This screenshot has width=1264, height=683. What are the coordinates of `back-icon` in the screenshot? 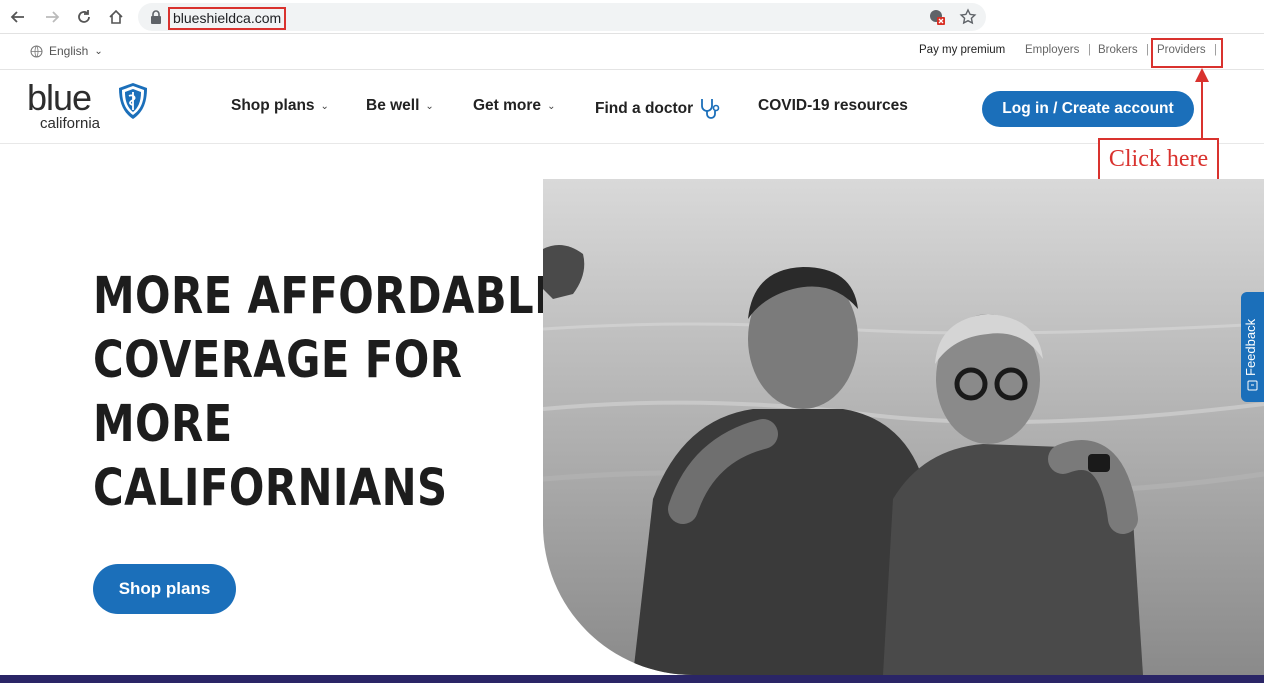 It's located at (18, 17).